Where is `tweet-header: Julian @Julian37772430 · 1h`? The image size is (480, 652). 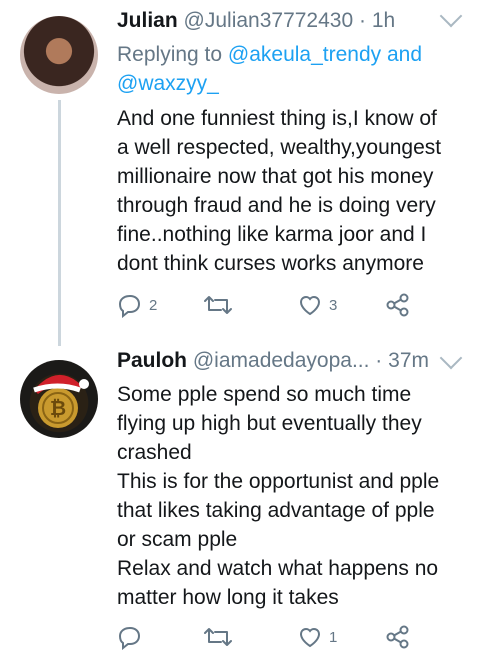 tweet-header: Julian @Julian37772430 · 1h is located at coordinates (256, 21).